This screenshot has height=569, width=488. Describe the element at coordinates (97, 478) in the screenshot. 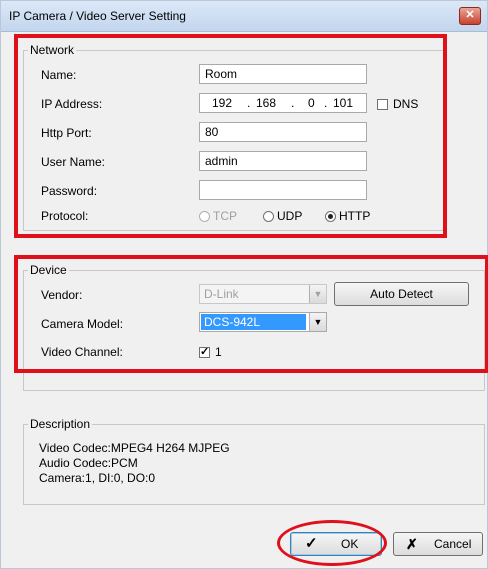

I see `description-line-camera: Camera:1, DI:0, DO:0` at that location.